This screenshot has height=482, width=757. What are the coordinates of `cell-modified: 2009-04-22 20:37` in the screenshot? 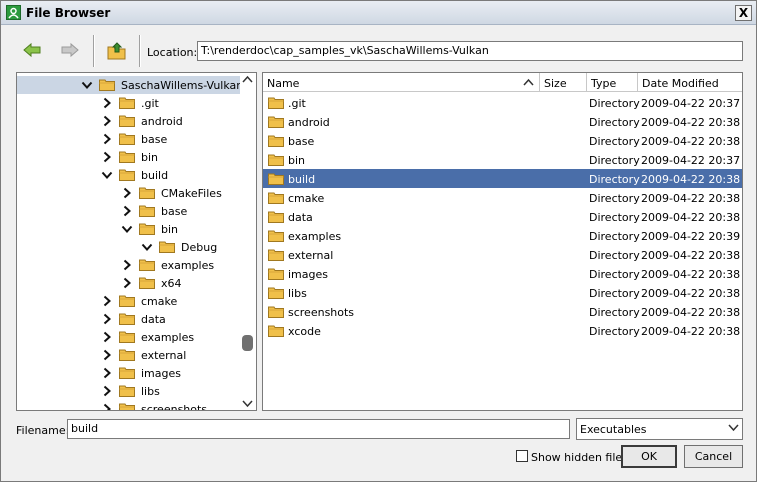 It's located at (691, 103).